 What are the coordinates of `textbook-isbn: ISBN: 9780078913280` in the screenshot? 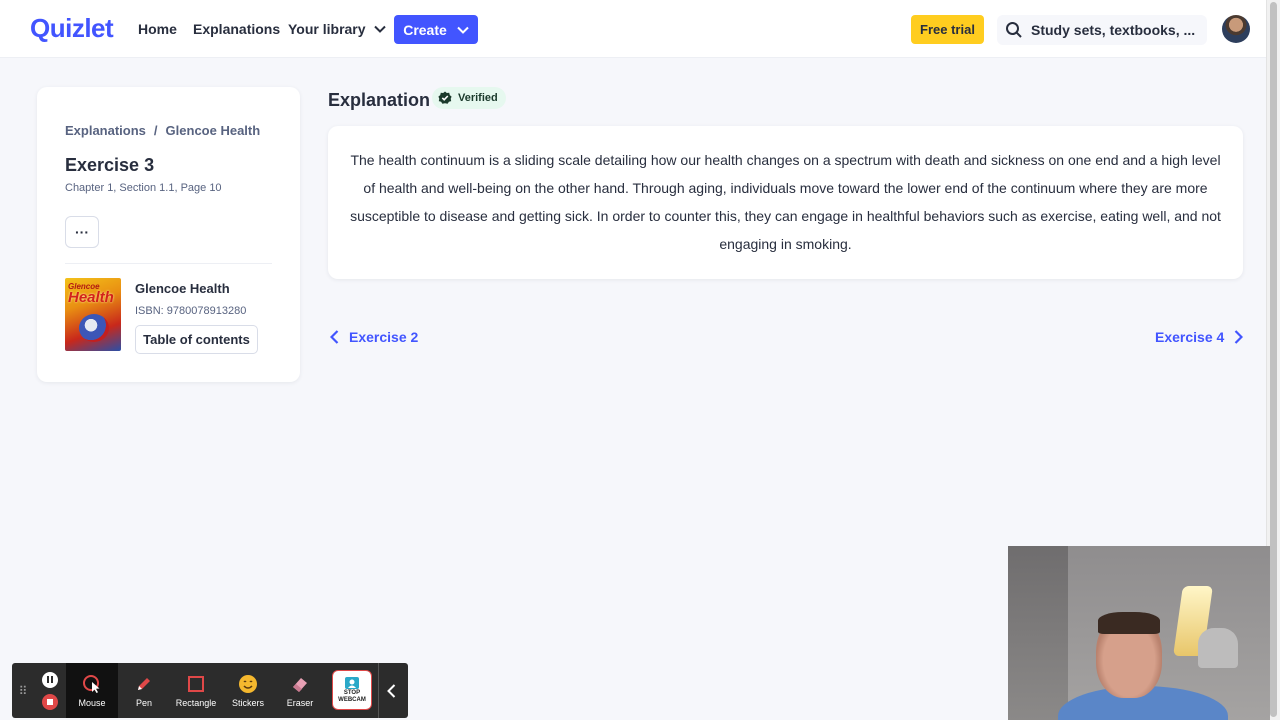 It's located at (191, 311).